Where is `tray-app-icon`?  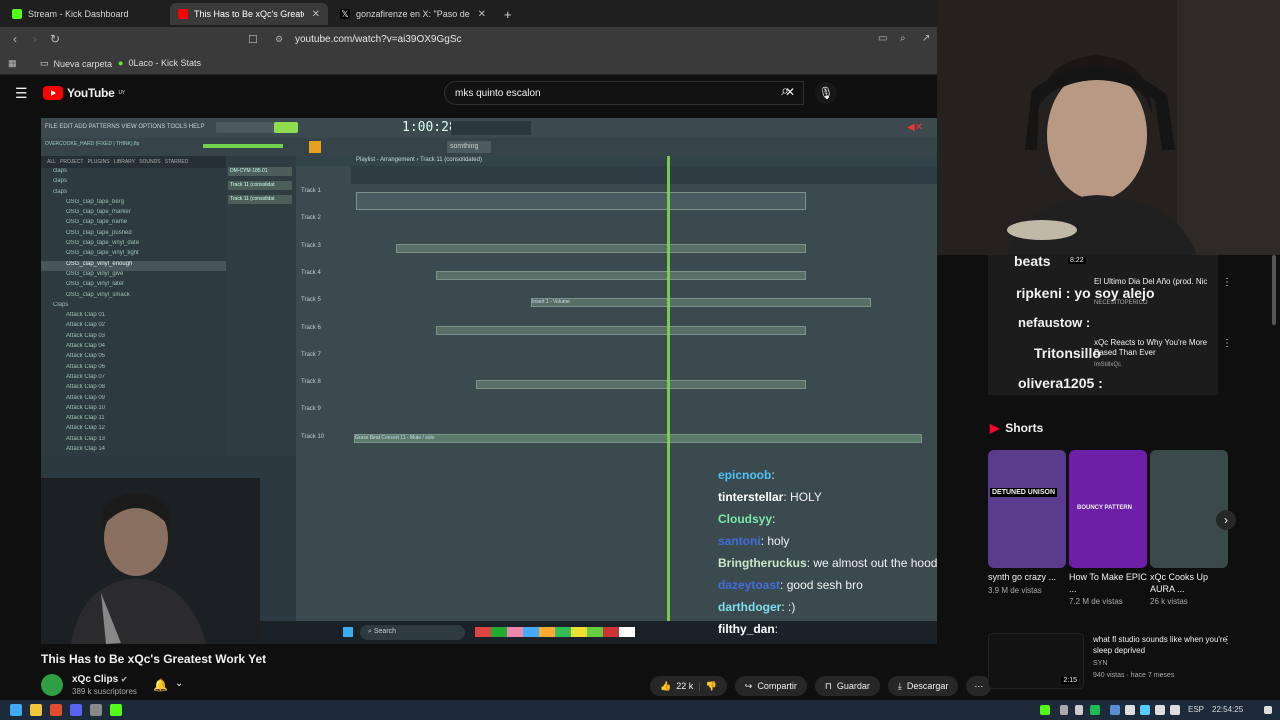
tray-app-icon is located at coordinates (1045, 710).